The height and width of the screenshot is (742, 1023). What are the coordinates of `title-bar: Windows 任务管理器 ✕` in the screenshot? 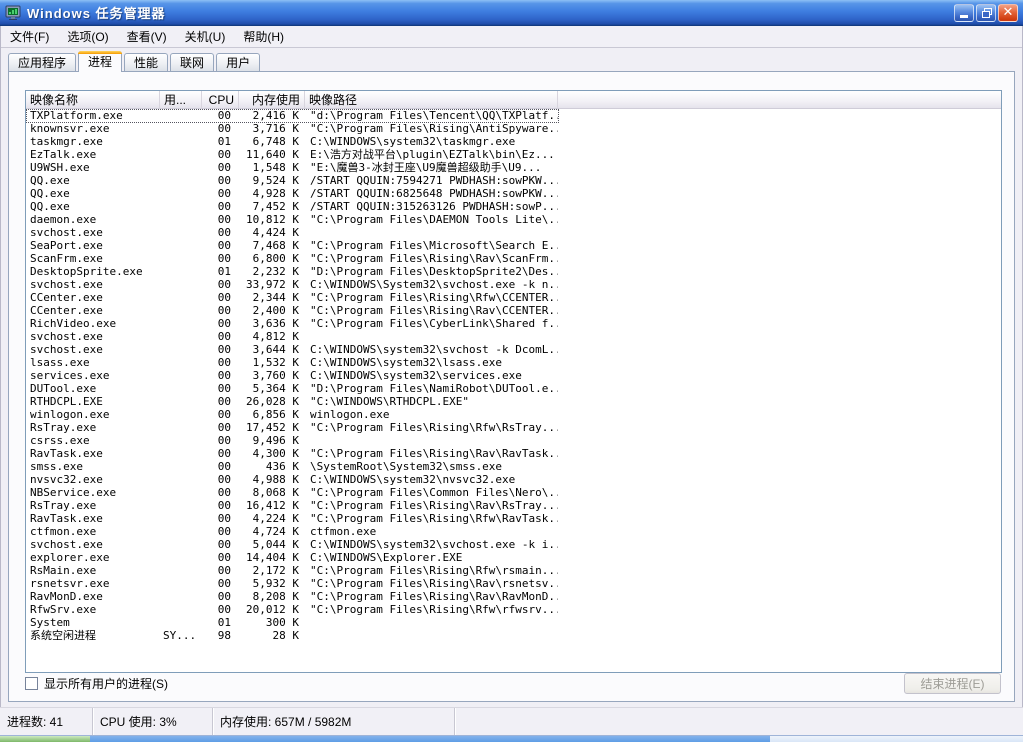 It's located at (511, 13).